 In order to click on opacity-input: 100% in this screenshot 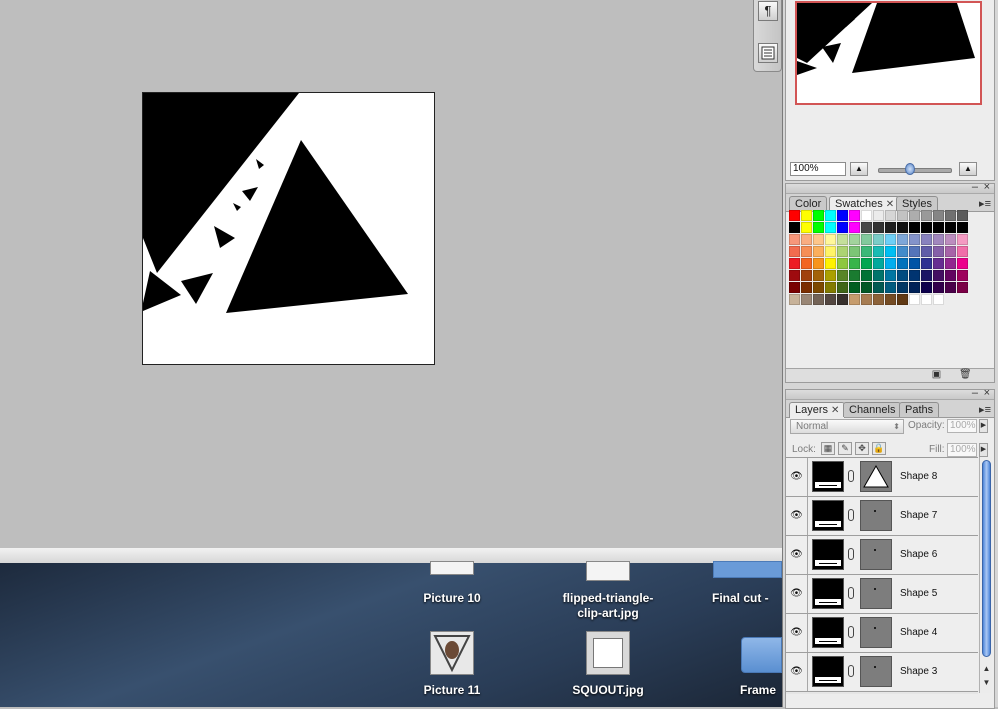, I will do `click(962, 426)`.